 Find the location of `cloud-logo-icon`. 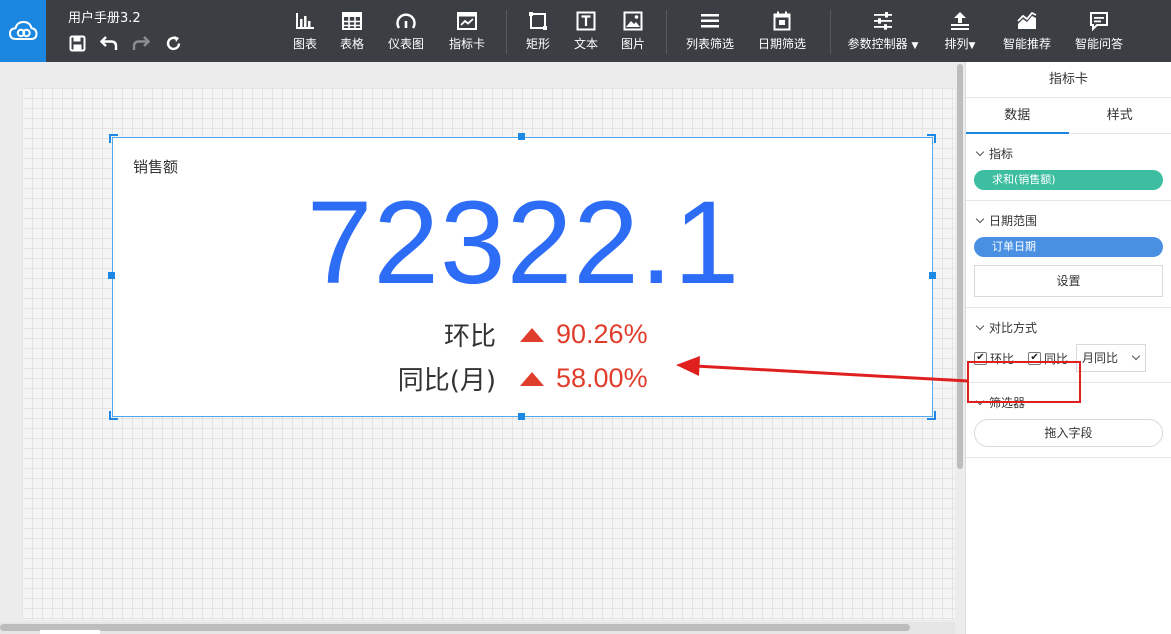

cloud-logo-icon is located at coordinates (23, 31).